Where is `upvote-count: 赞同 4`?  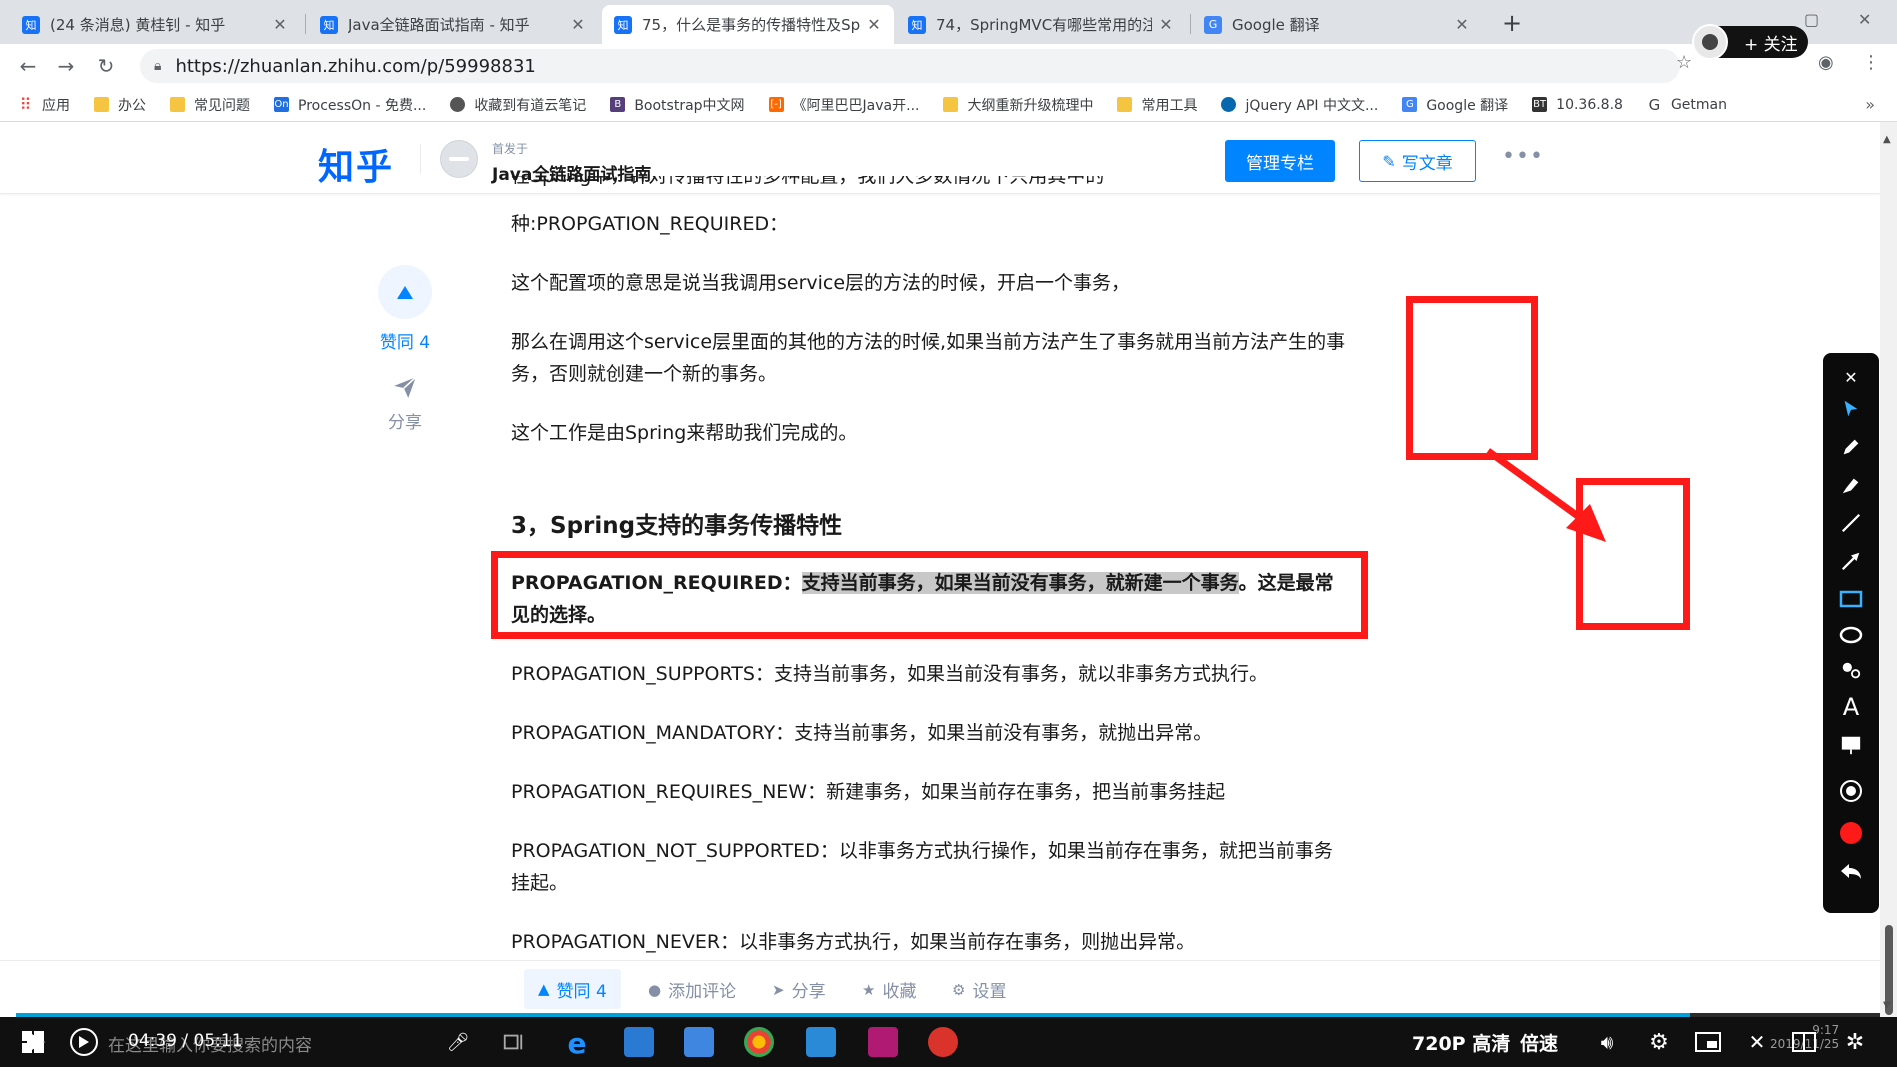 upvote-count: 赞同 4 is located at coordinates (405, 340).